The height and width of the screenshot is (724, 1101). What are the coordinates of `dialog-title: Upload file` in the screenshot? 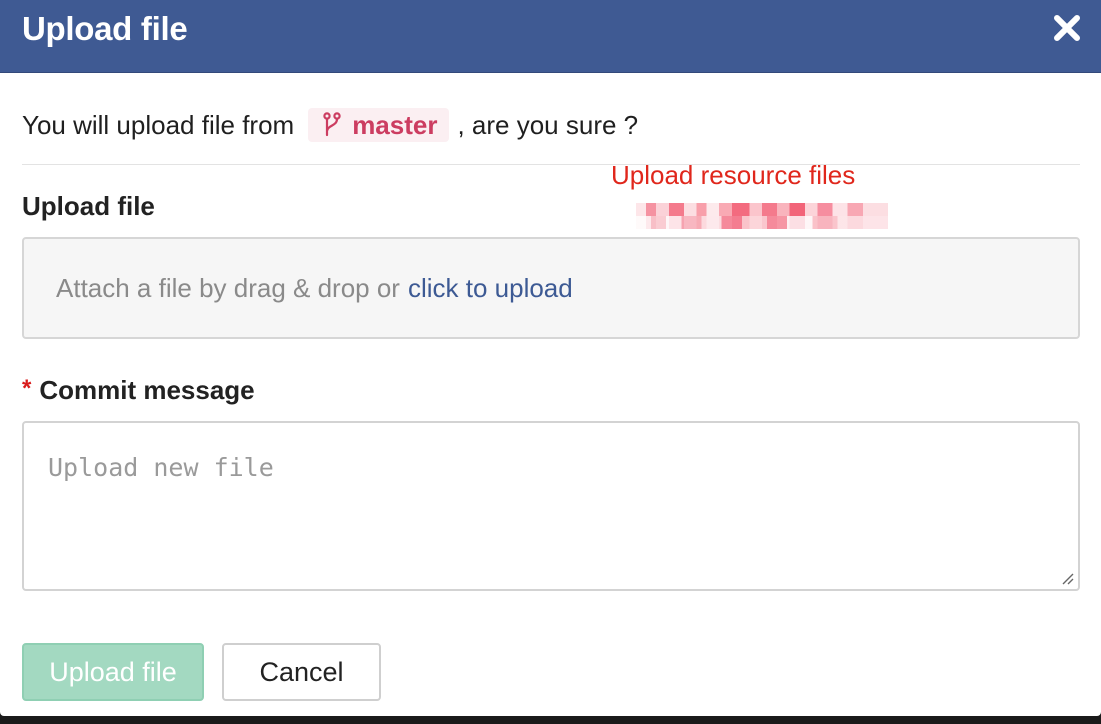 It's located at (105, 28).